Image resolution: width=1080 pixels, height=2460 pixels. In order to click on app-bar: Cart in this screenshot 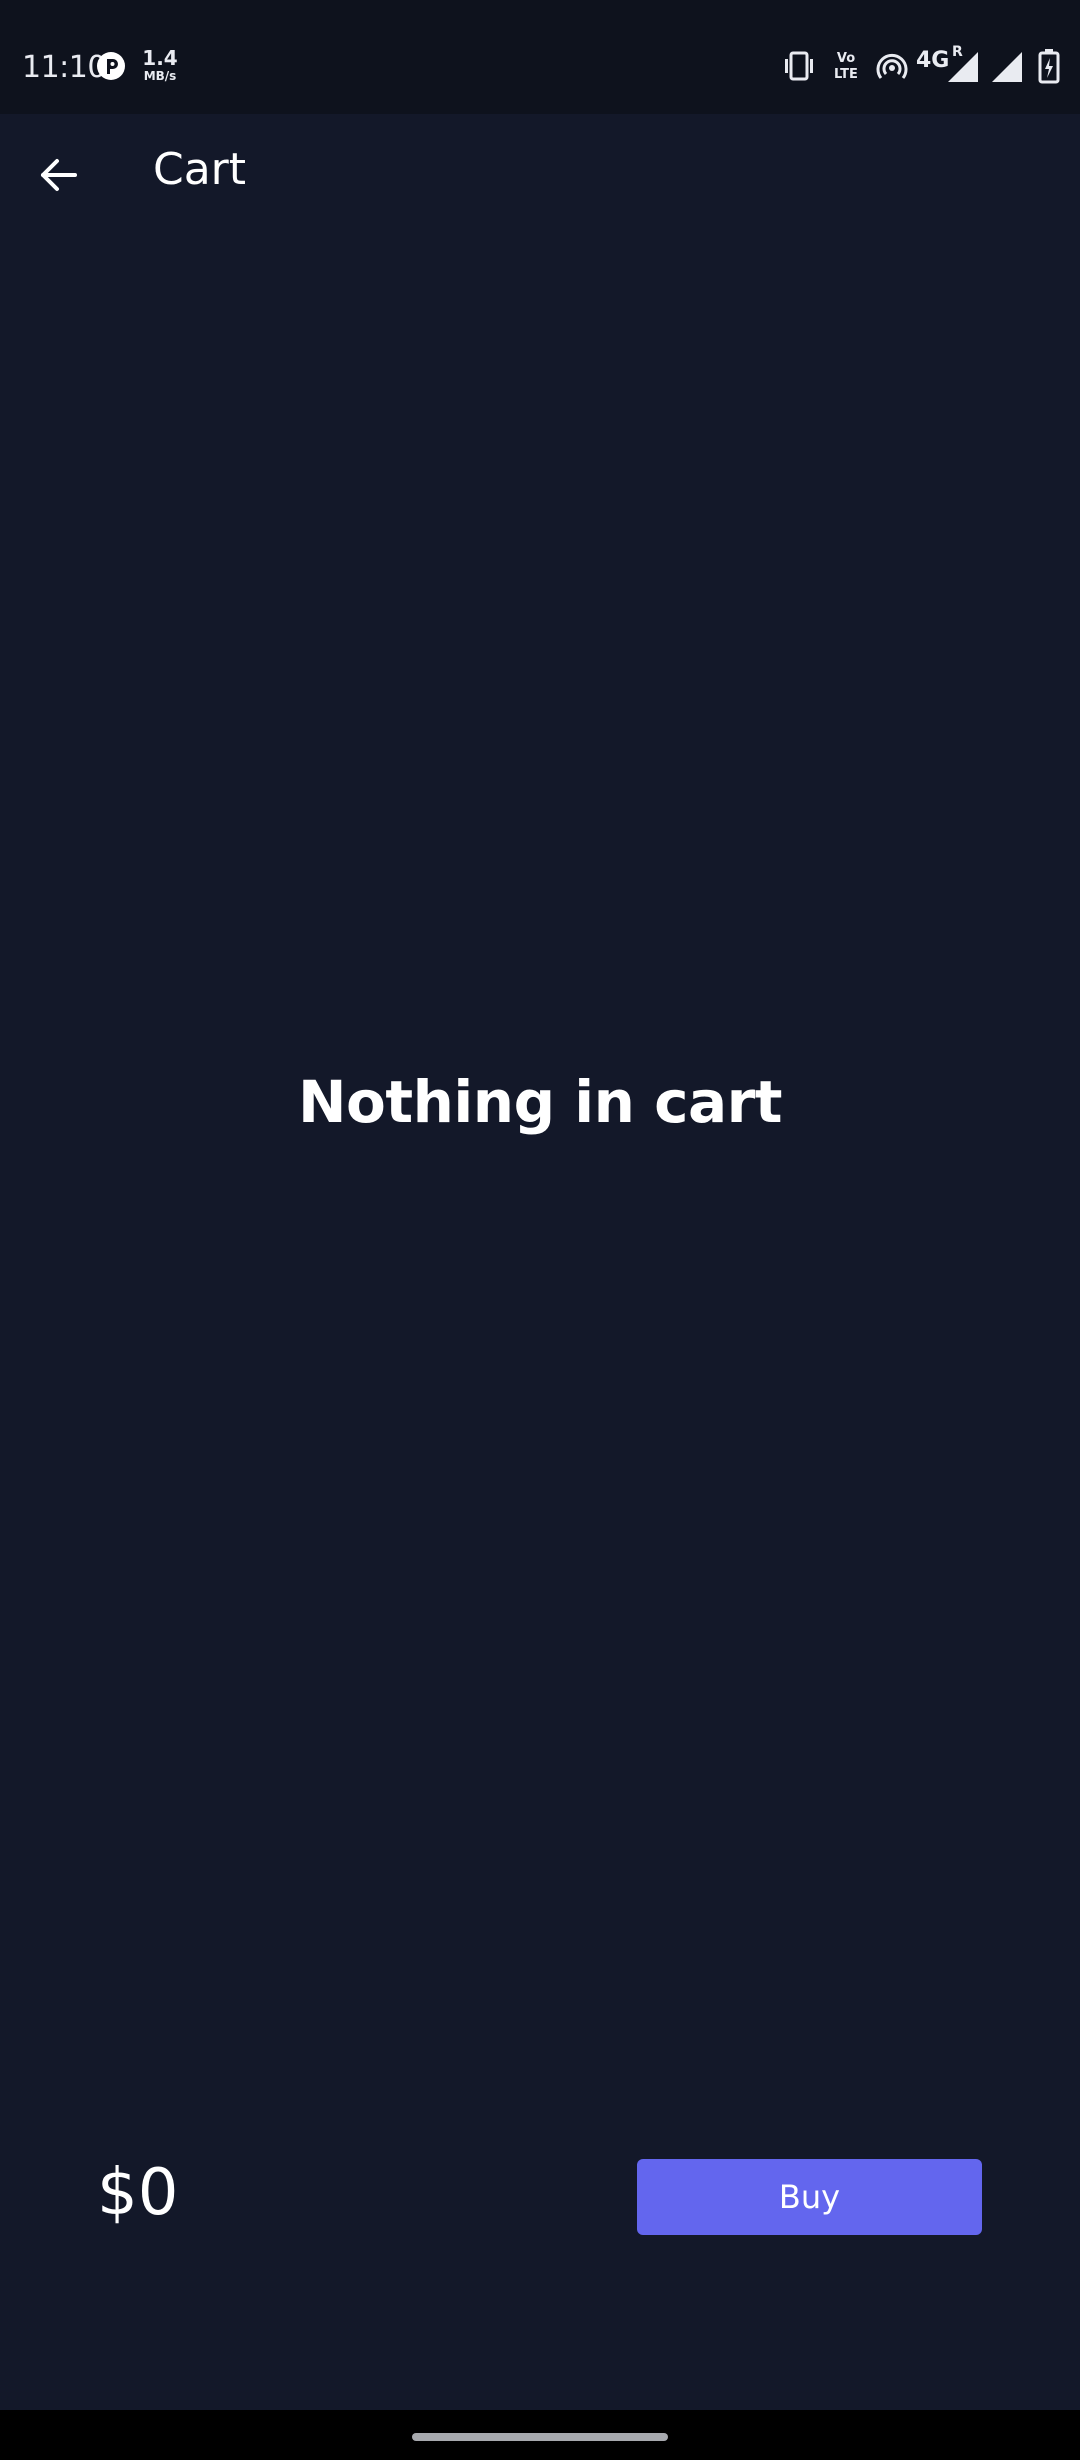, I will do `click(540, 174)`.